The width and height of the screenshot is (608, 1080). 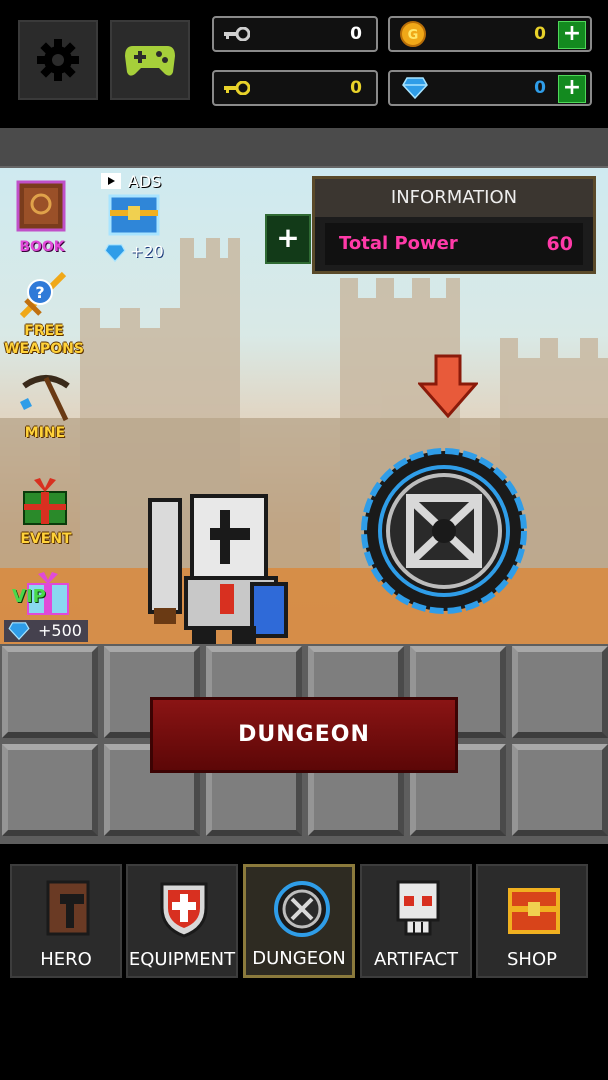 What do you see at coordinates (356, 34) in the screenshot?
I see `silver-key-count: 0` at bounding box center [356, 34].